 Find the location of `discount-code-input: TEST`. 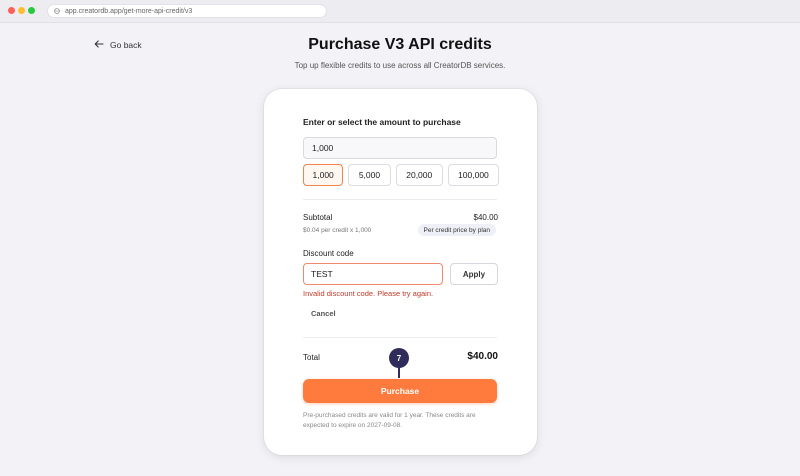

discount-code-input: TEST is located at coordinates (373, 274).